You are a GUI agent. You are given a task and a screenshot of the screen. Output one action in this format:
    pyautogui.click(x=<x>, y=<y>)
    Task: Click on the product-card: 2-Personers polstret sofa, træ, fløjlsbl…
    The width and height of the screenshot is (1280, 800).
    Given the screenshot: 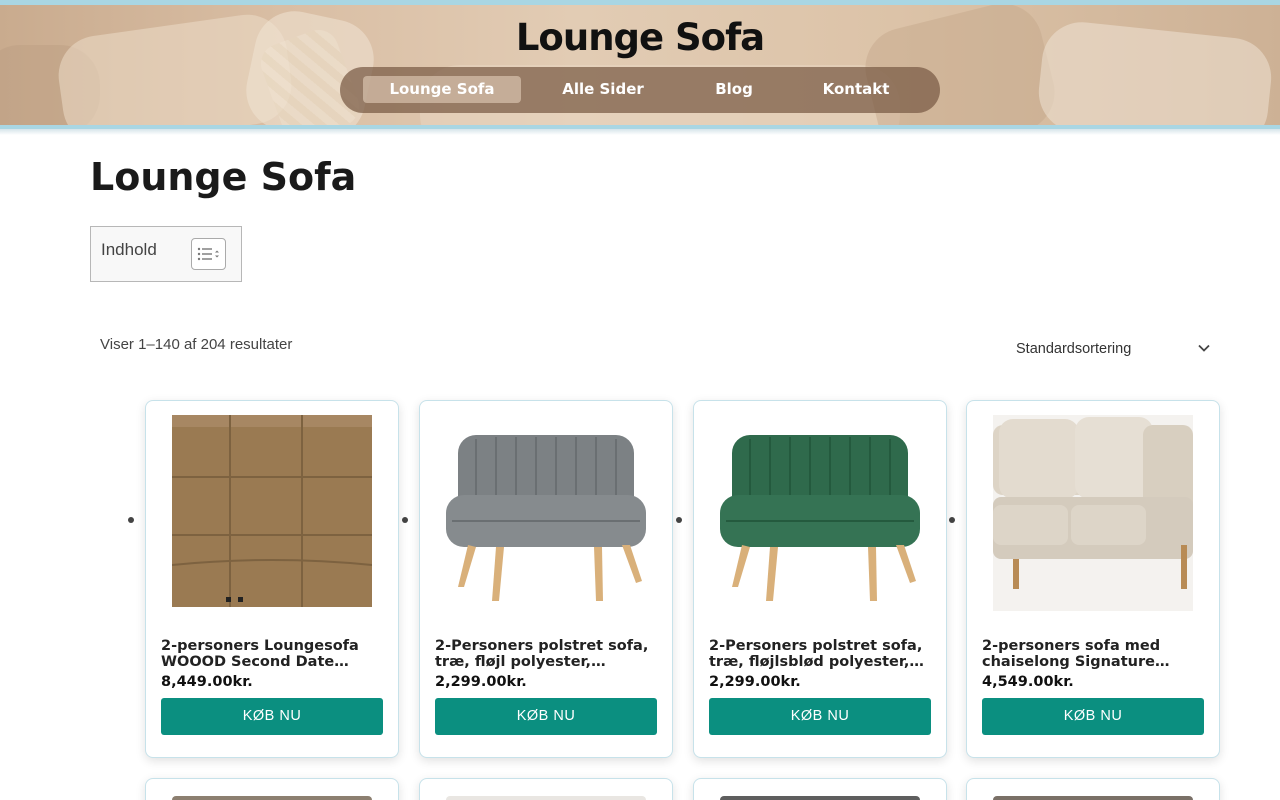 What is the action you would take?
    pyautogui.click(x=820, y=579)
    